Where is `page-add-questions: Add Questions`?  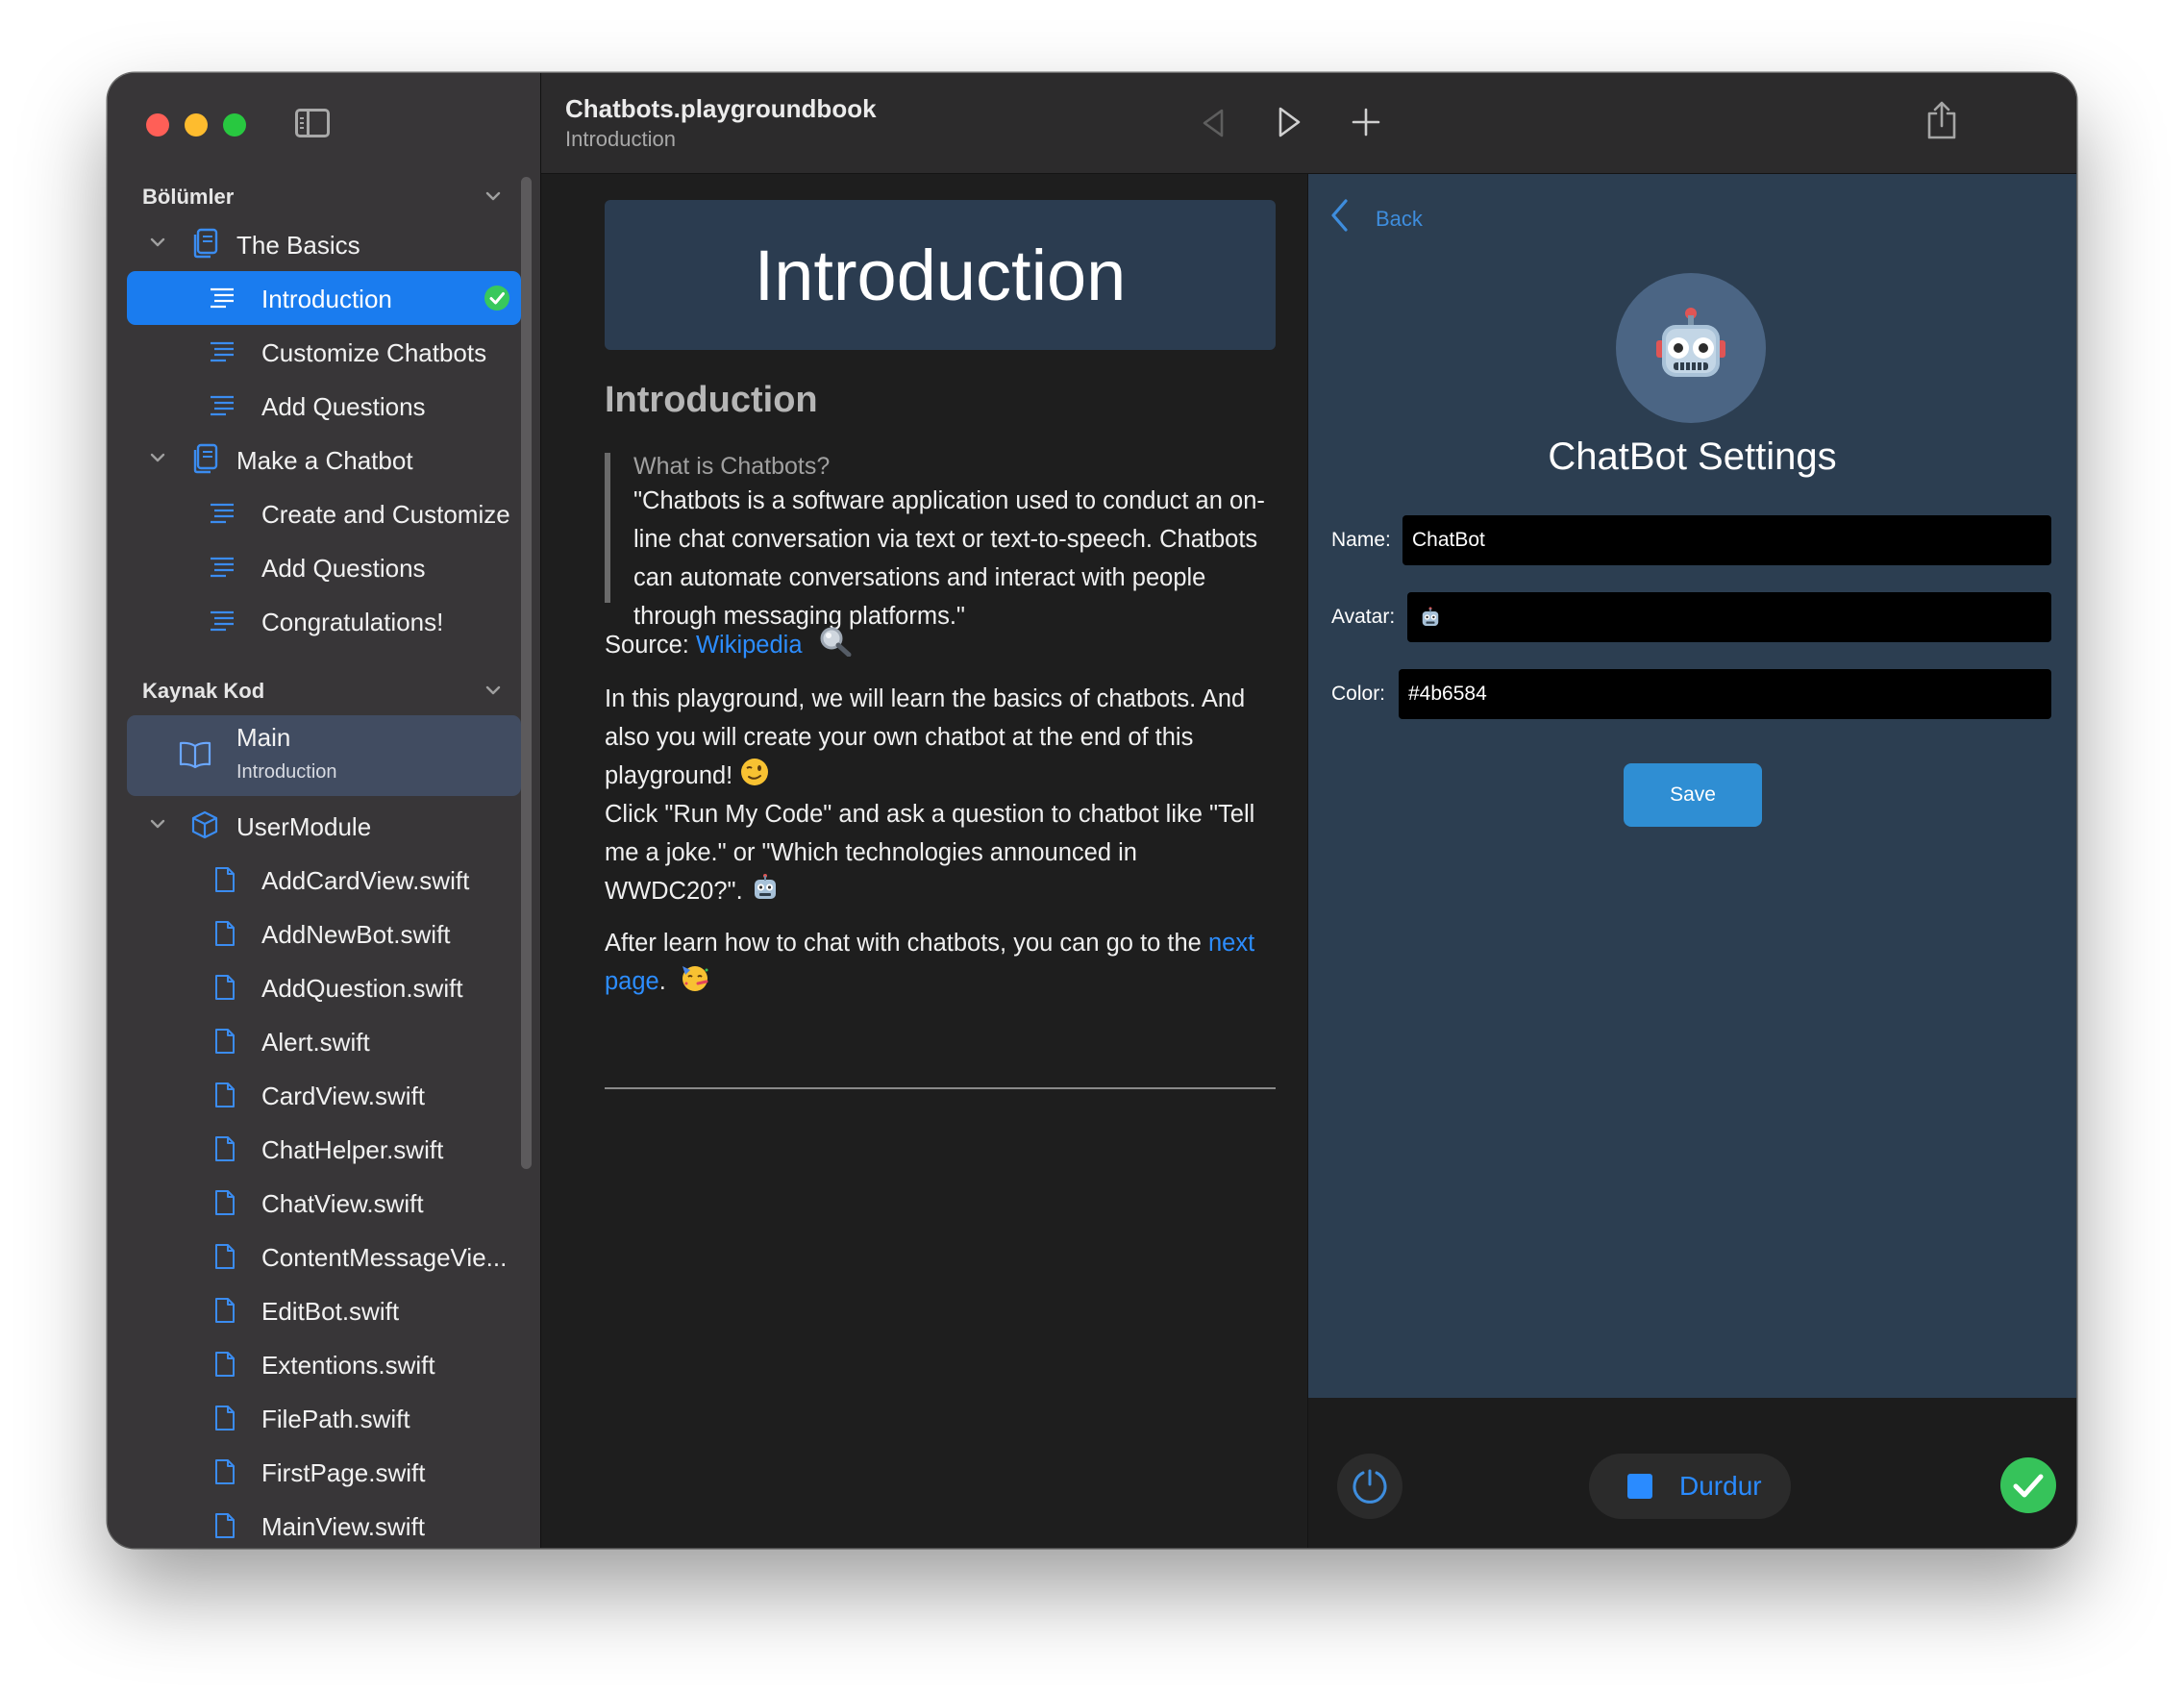
page-add-questions: Add Questions is located at coordinates (324, 406).